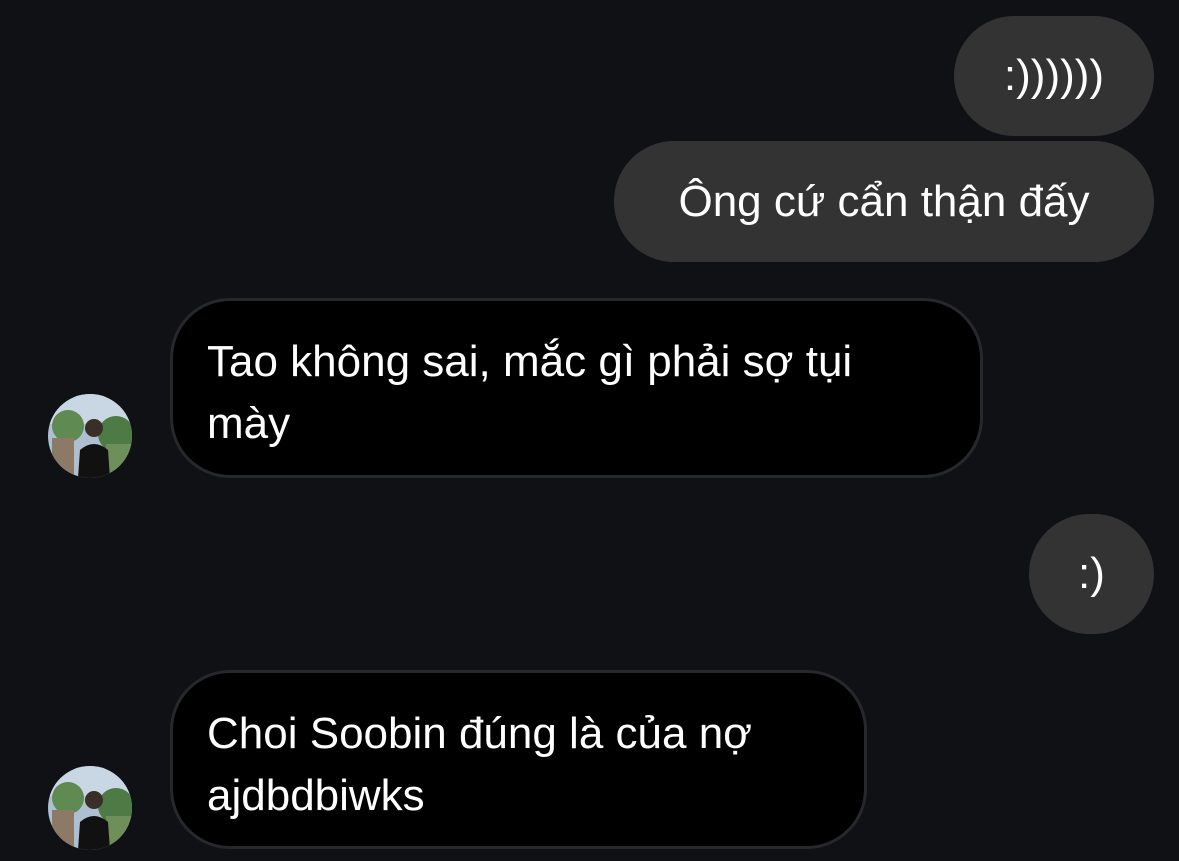 Image resolution: width=1179 pixels, height=861 pixels. What do you see at coordinates (249, 423) in the screenshot?
I see `message-text-line: mày` at bounding box center [249, 423].